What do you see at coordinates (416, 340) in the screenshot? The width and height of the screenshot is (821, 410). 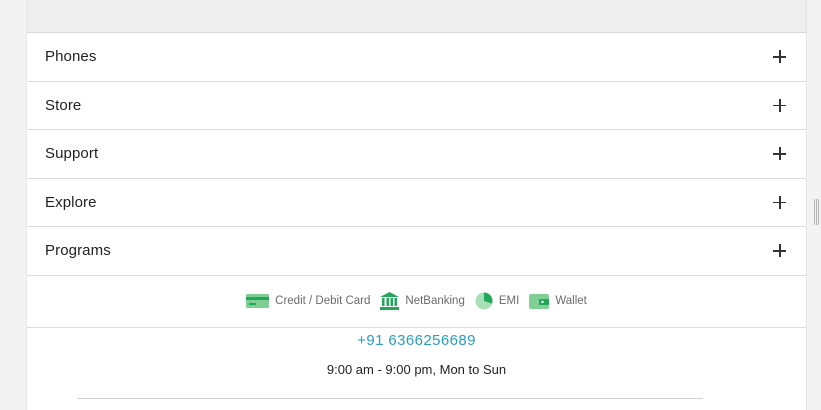 I see `phone-link: +91 6366256689` at bounding box center [416, 340].